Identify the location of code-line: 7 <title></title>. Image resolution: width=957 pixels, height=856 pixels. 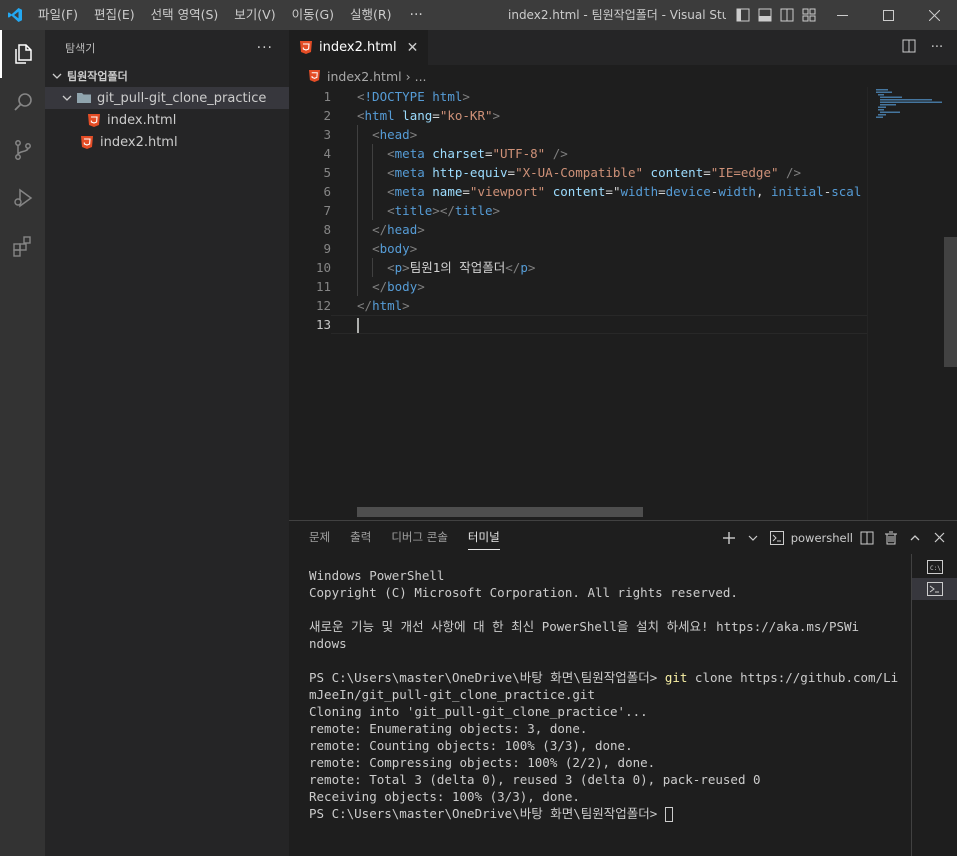
(578, 210).